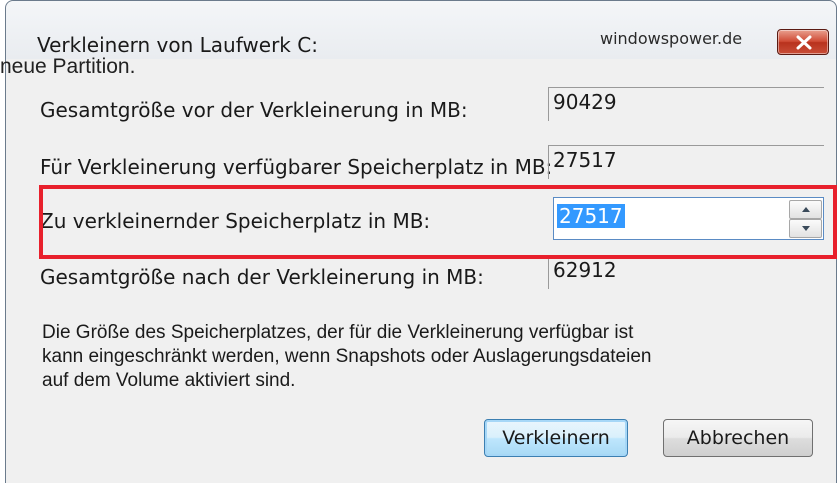 The width and height of the screenshot is (840, 483). What do you see at coordinates (686, 162) in the screenshot?
I see `available-space-value: 27517` at bounding box center [686, 162].